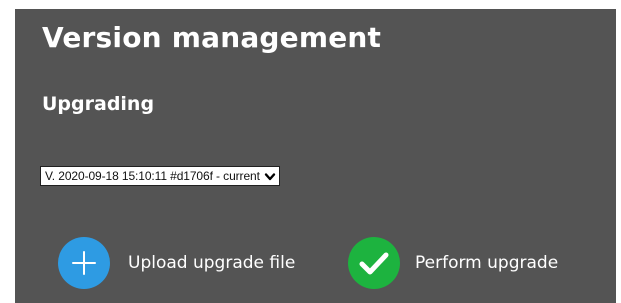 The width and height of the screenshot is (621, 303). What do you see at coordinates (374, 263) in the screenshot?
I see `checkmark-icon` at bounding box center [374, 263].